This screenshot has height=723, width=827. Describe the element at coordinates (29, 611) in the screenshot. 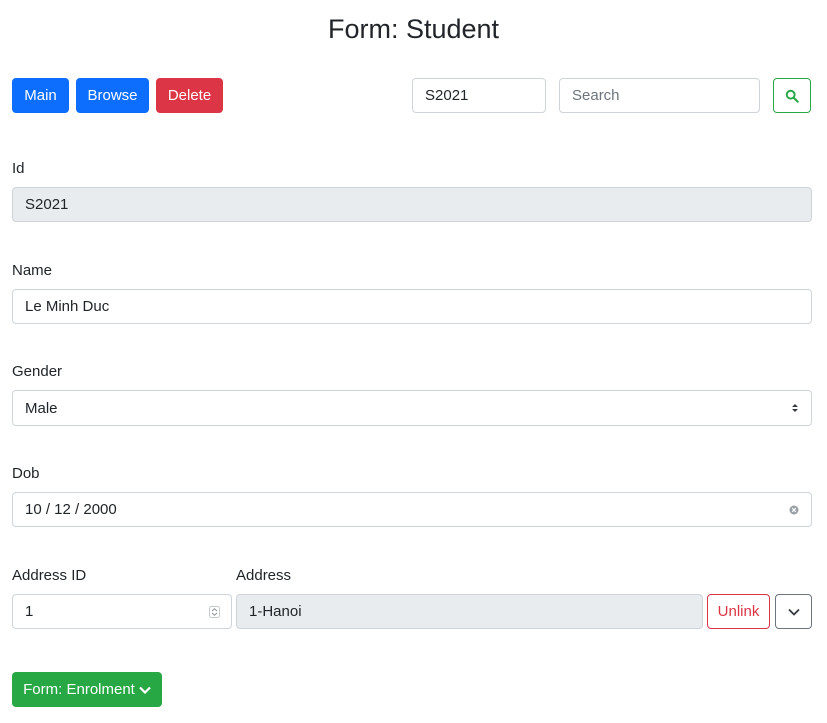

I see `address-id-value: 1` at that location.